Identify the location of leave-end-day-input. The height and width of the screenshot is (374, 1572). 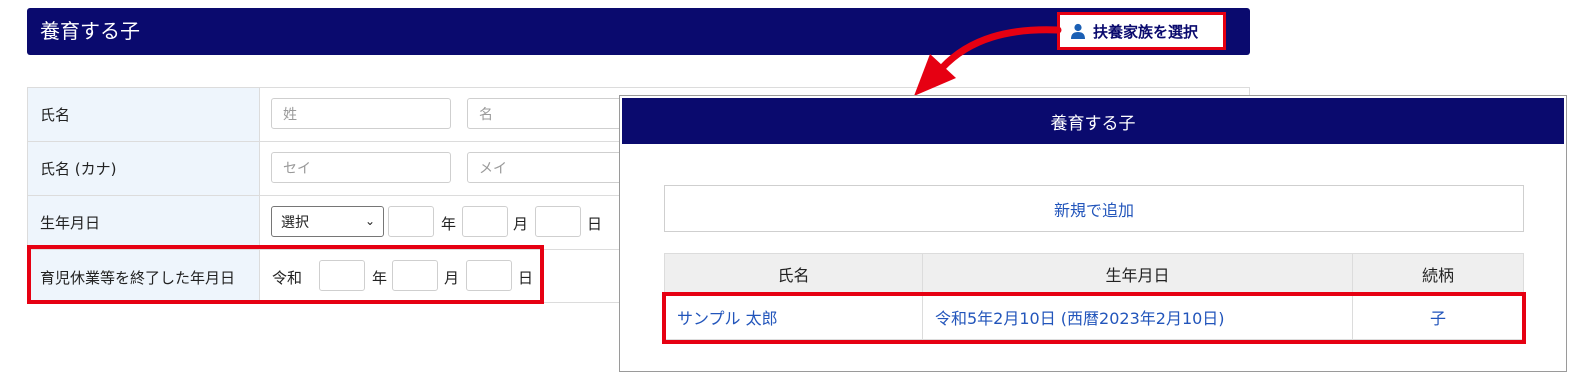
(489, 275).